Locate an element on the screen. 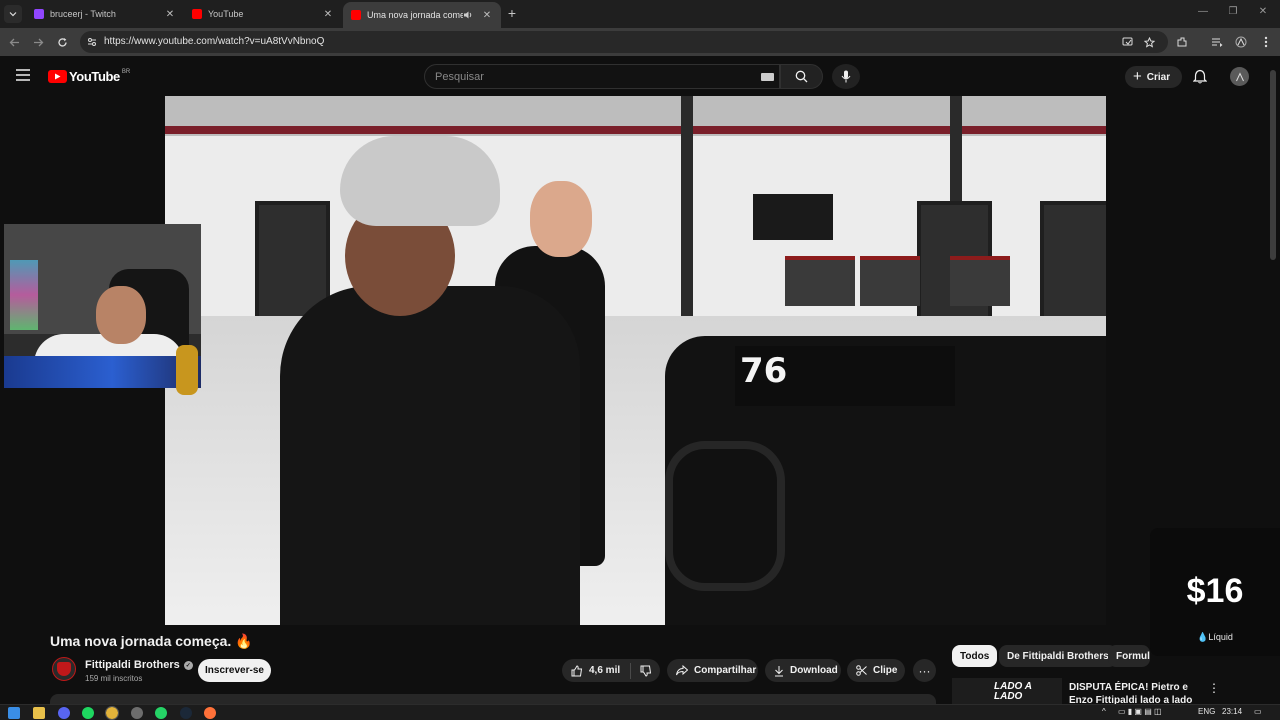  streamer-webcam is located at coordinates (102, 306).